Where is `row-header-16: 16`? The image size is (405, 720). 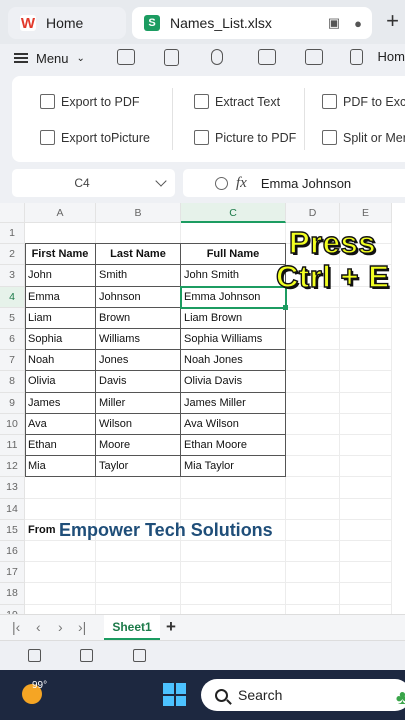
row-header-16: 16 is located at coordinates (12, 552).